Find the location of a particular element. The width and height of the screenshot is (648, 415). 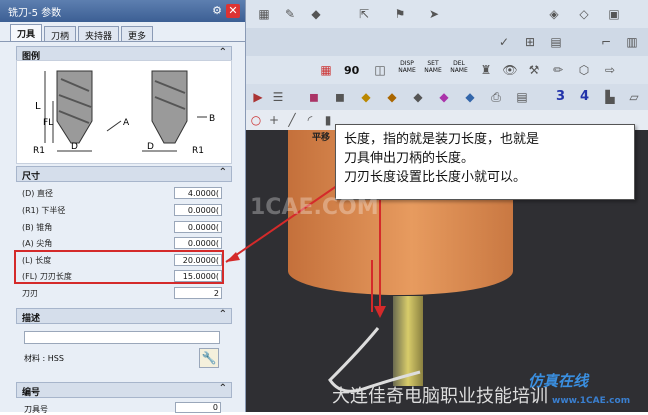

arrow-right-icon: ⇨ is located at coordinates (610, 70).